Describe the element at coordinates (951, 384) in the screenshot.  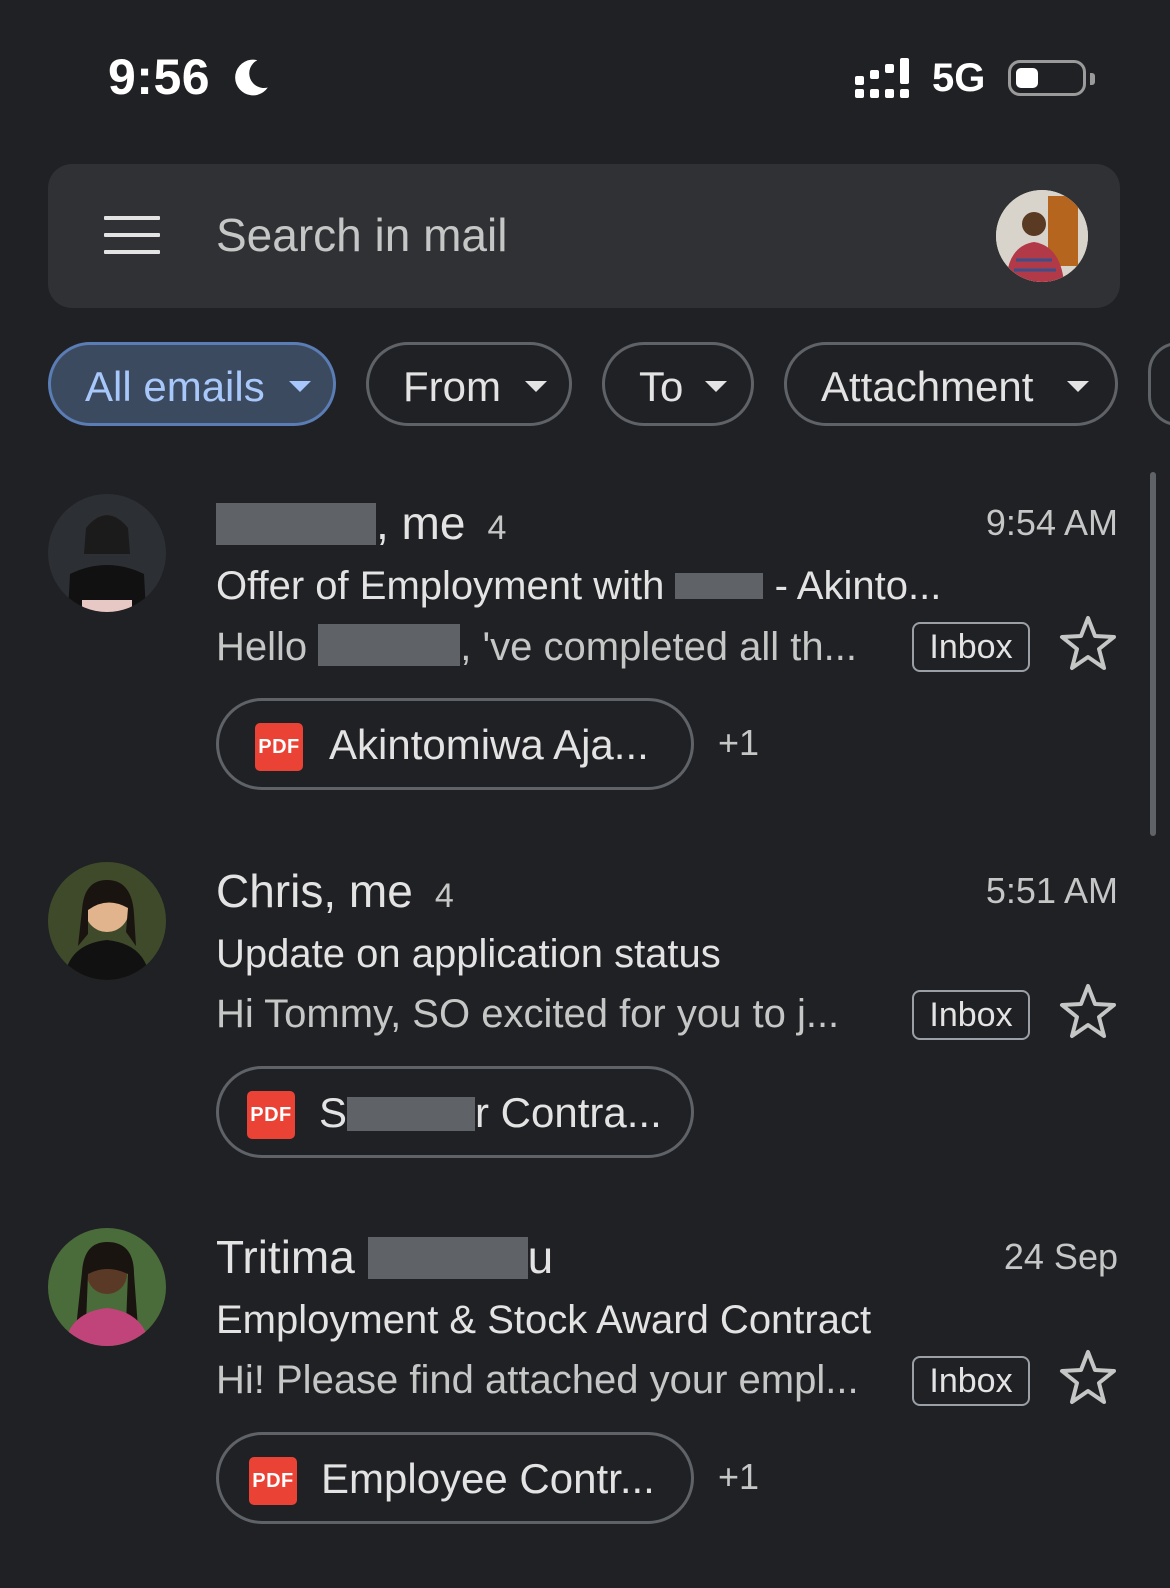
I see `chip-attachment: Attachment` at that location.